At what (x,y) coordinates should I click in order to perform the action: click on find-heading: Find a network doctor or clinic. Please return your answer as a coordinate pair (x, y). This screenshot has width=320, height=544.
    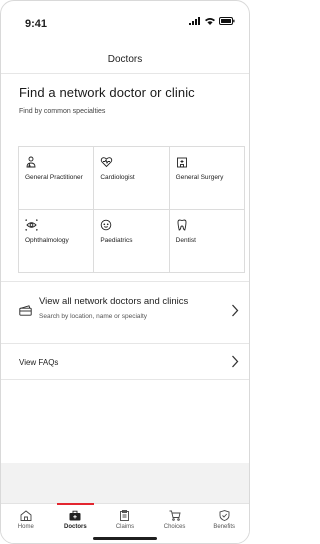
    Looking at the image, I should click on (107, 92).